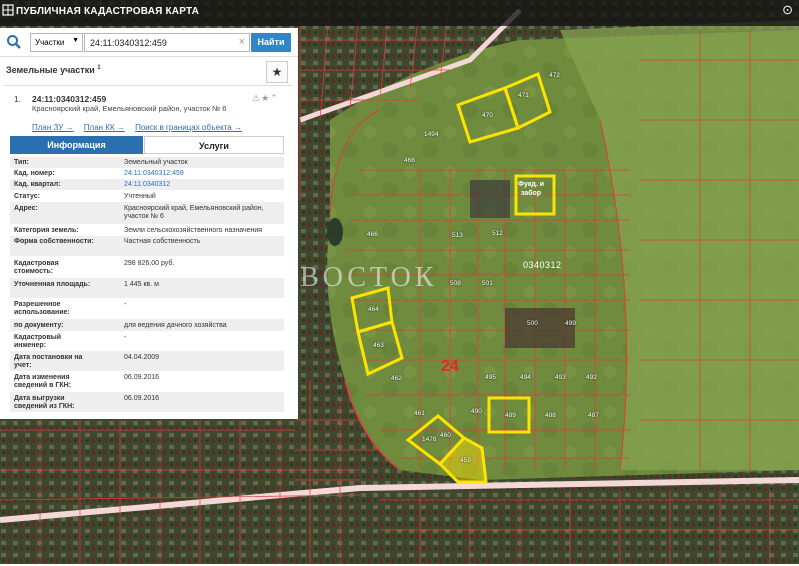 Image resolution: width=799 pixels, height=566 pixels. Describe the element at coordinates (242, 42) in the screenshot. I see `clear-icon: ×` at that location.